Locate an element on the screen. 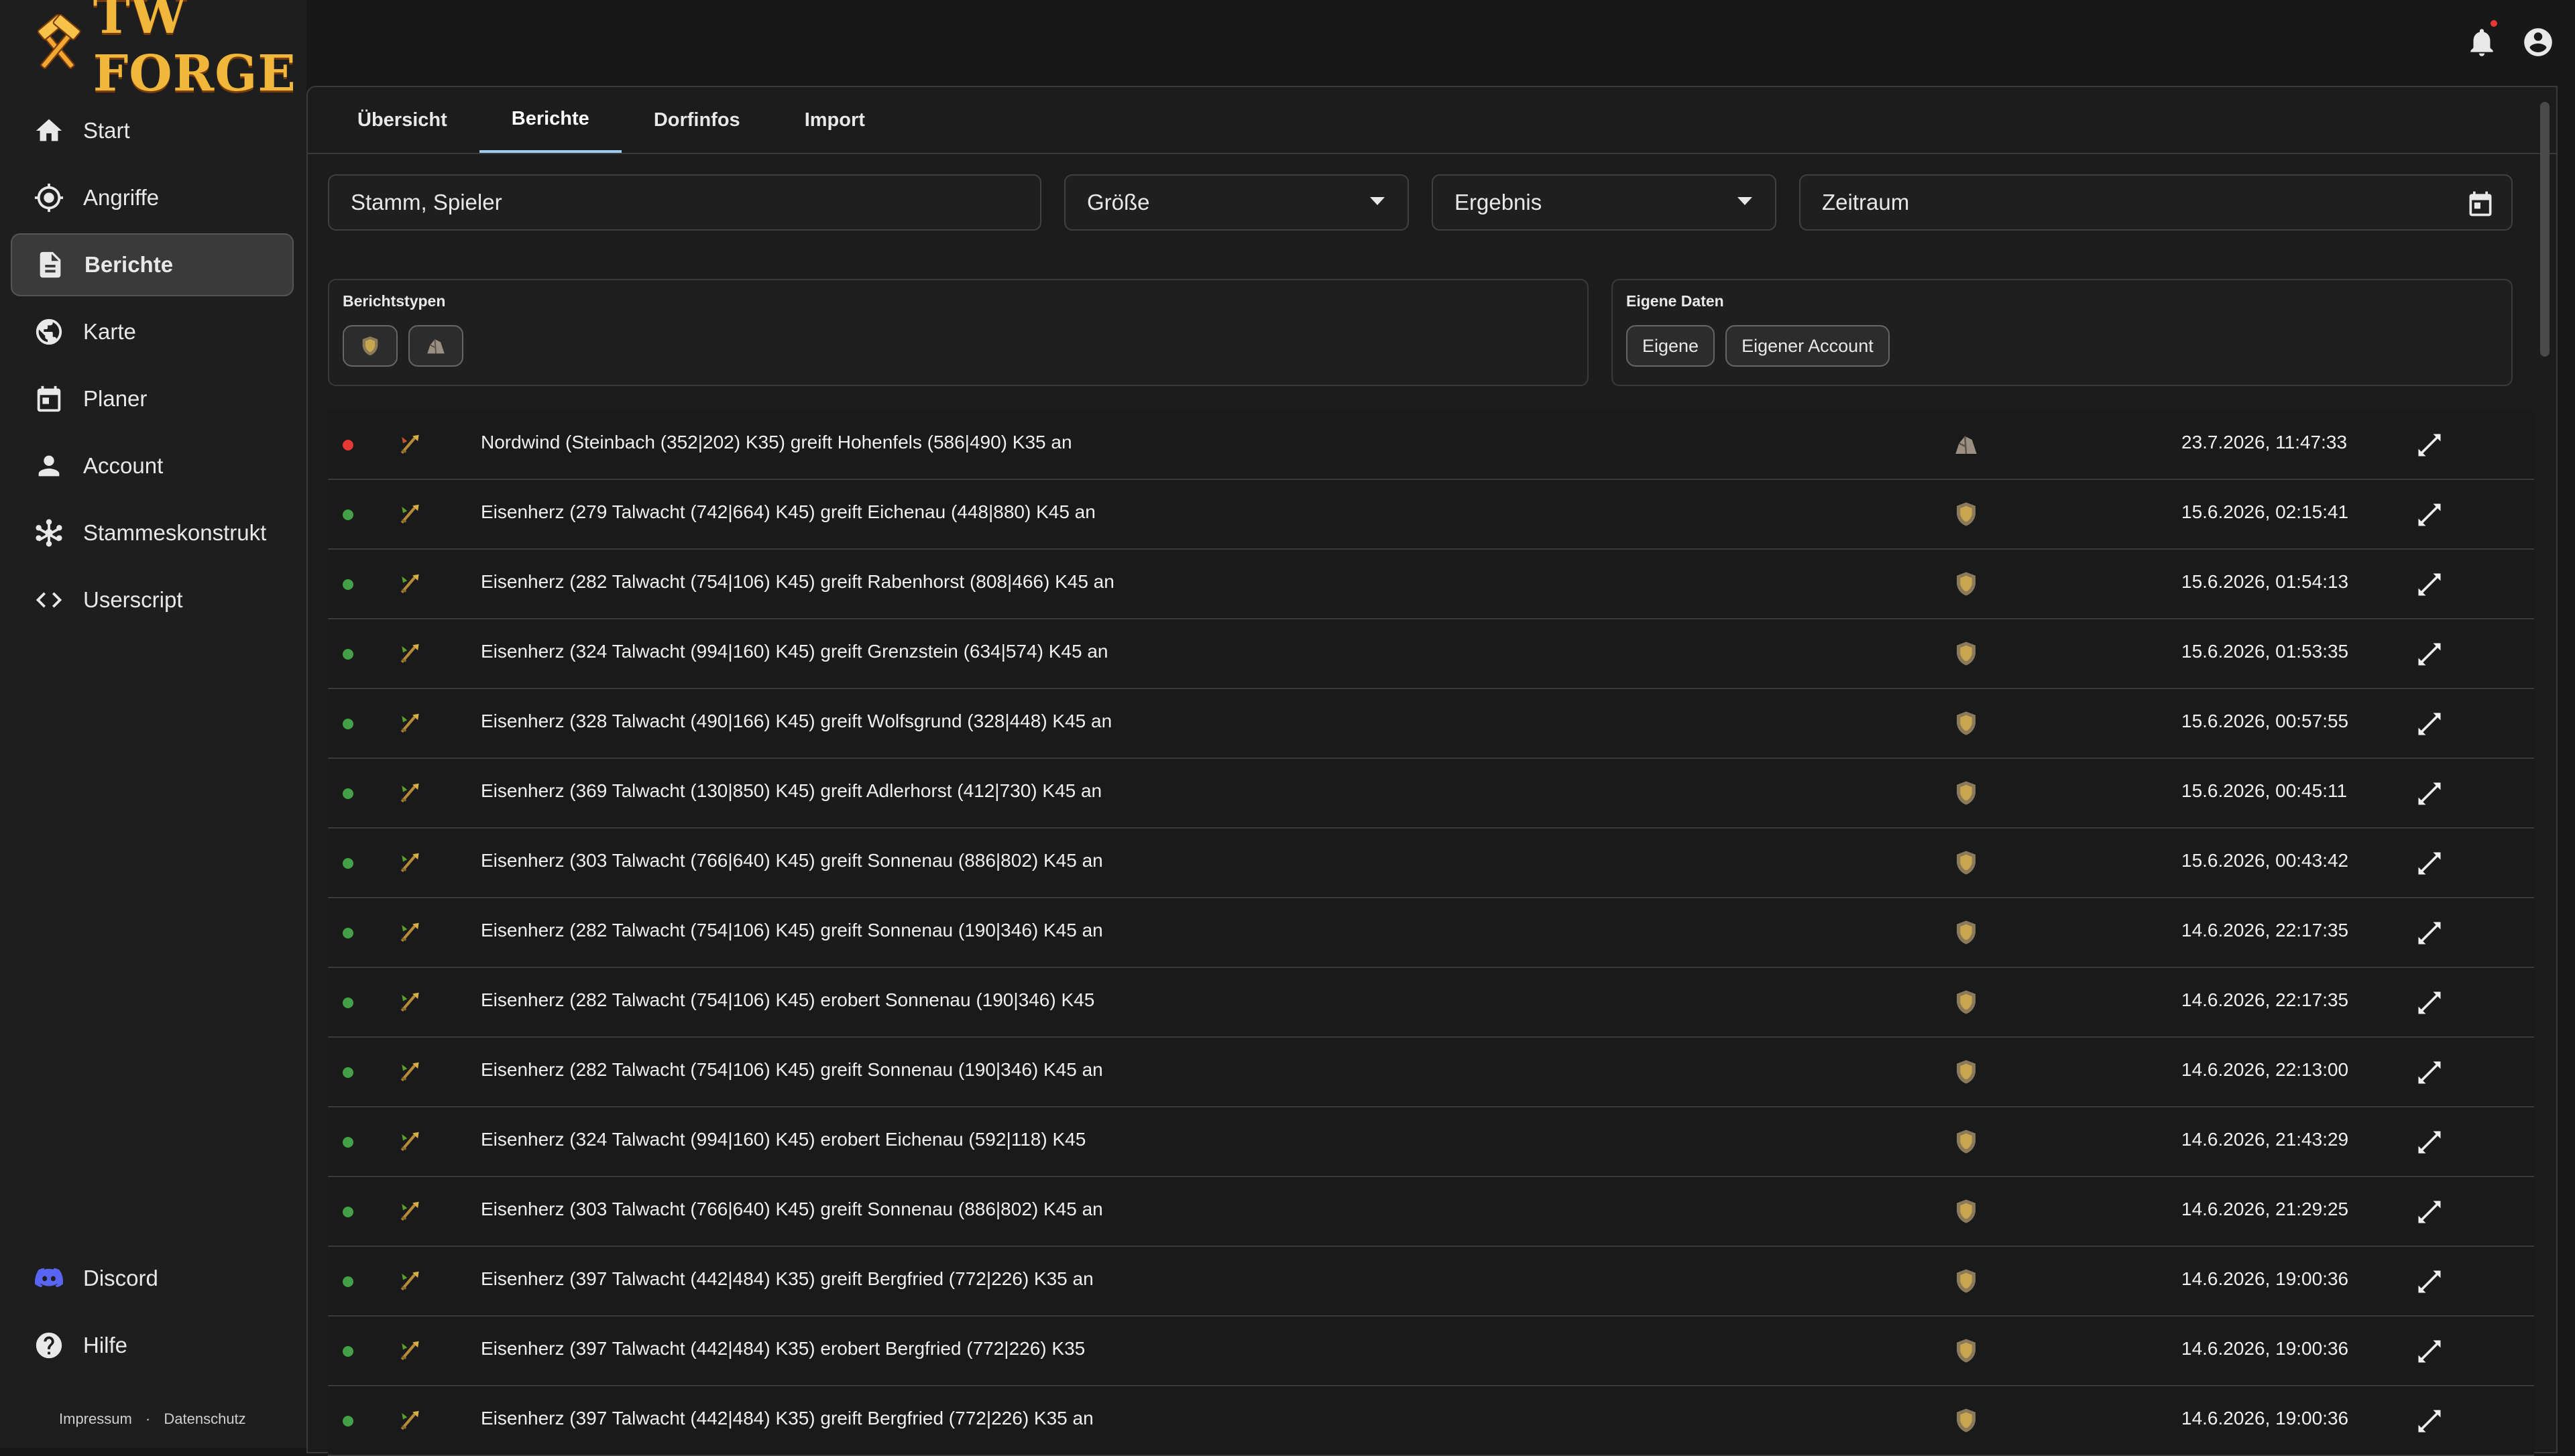 The image size is (2575, 1456). calendar-icon is located at coordinates (2480, 204).